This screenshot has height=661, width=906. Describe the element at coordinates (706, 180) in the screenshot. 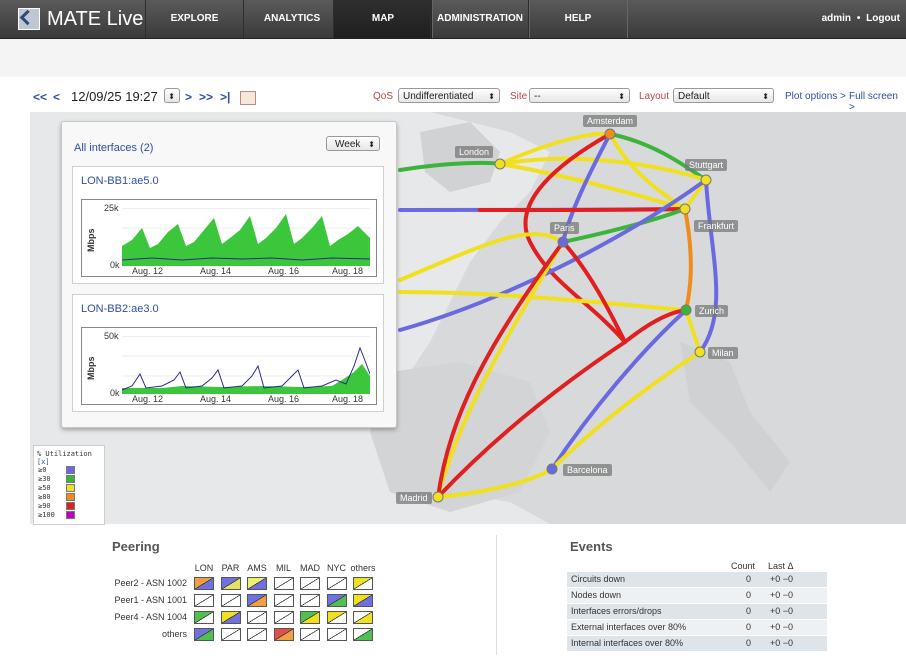

I see `node-stuttgart` at that location.